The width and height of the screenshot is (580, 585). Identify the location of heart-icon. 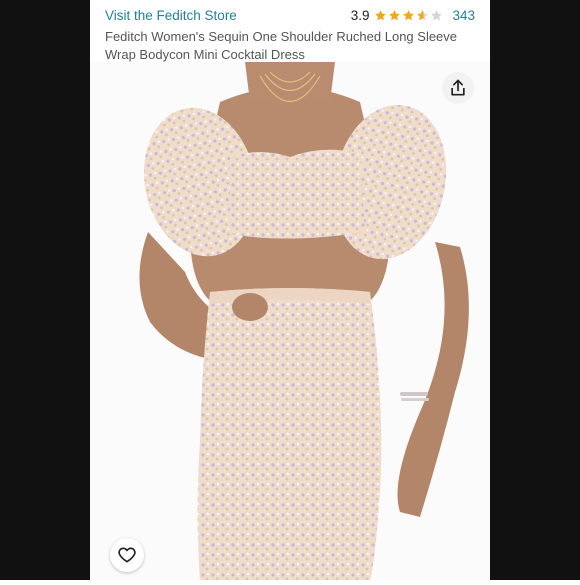
(127, 555).